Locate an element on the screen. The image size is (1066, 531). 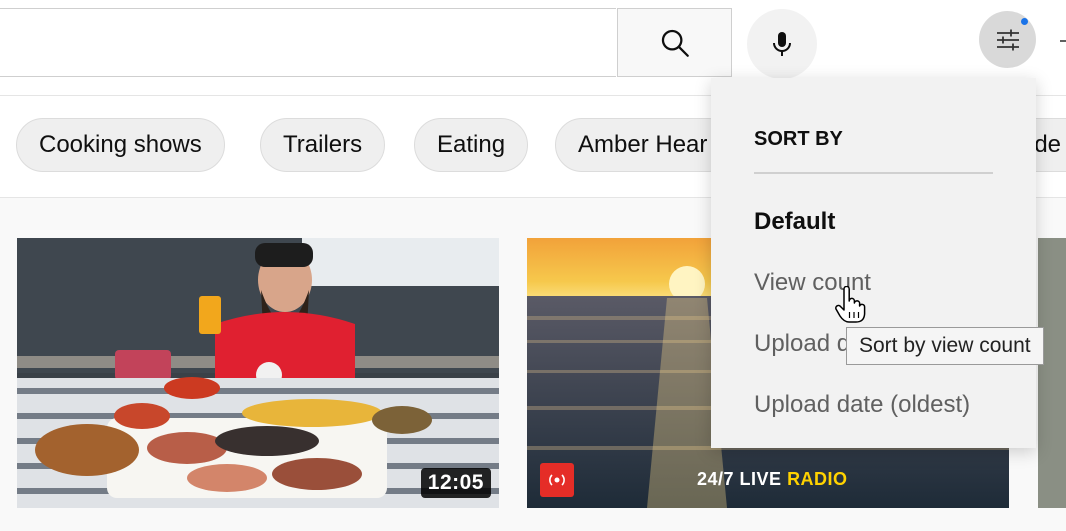
chip-cooking-shows: Cooking shows is located at coordinates (120, 145).